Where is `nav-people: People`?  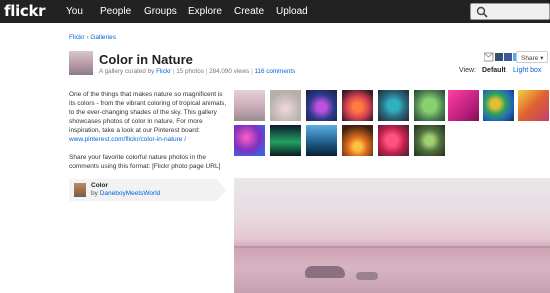
nav-people: People is located at coordinates (115, 11).